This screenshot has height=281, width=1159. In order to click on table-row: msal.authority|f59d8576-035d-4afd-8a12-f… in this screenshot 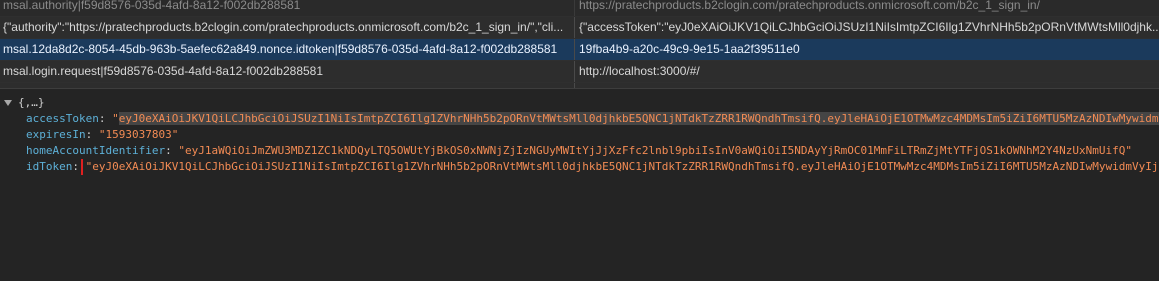, I will do `click(579, 8)`.